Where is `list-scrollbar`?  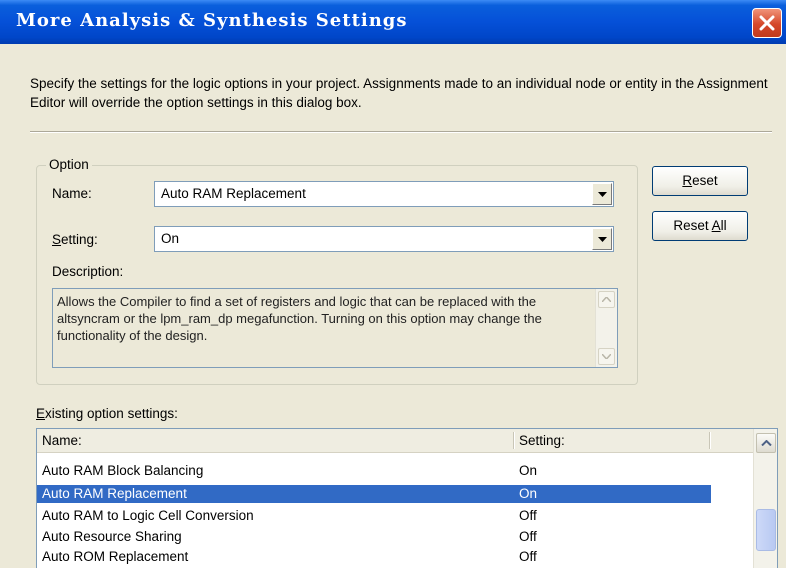
list-scrollbar is located at coordinates (765, 498).